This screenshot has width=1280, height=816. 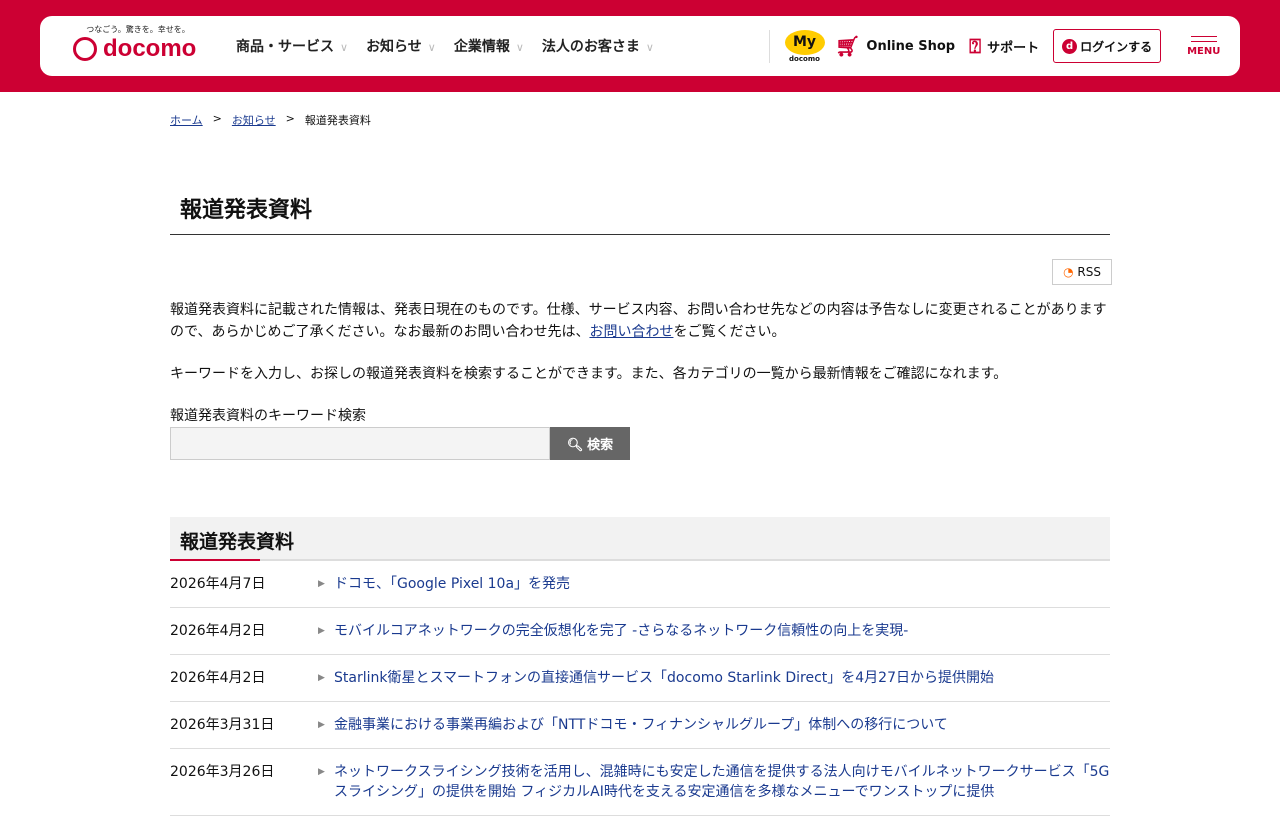 What do you see at coordinates (640, 539) in the screenshot?
I see `list-heading: 報道発表資料` at bounding box center [640, 539].